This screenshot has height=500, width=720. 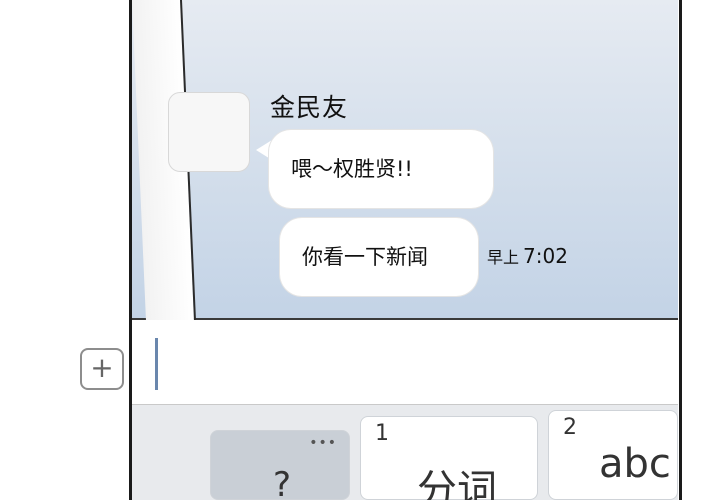 I want to click on key-2-abc: 2 abc, so click(x=613, y=455).